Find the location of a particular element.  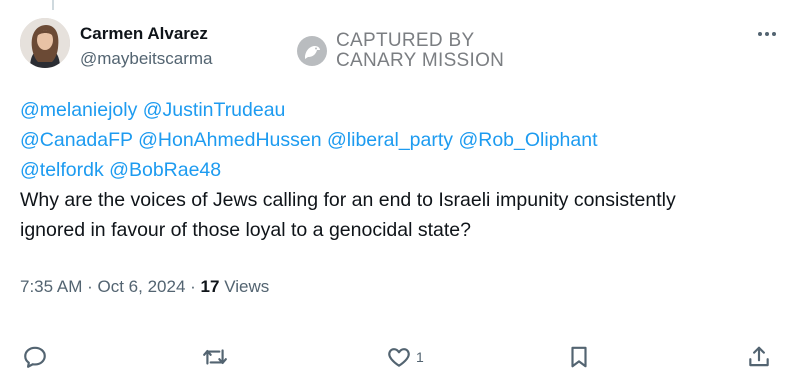

mention-link: @liberal_party is located at coordinates (390, 140).